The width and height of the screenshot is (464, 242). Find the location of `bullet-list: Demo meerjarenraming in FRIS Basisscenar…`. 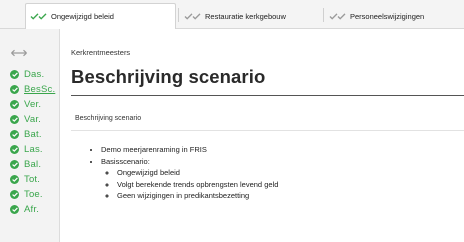

bullet-list: Demo meerjarenraming in FRIS Basisscenar… is located at coordinates (182, 155).